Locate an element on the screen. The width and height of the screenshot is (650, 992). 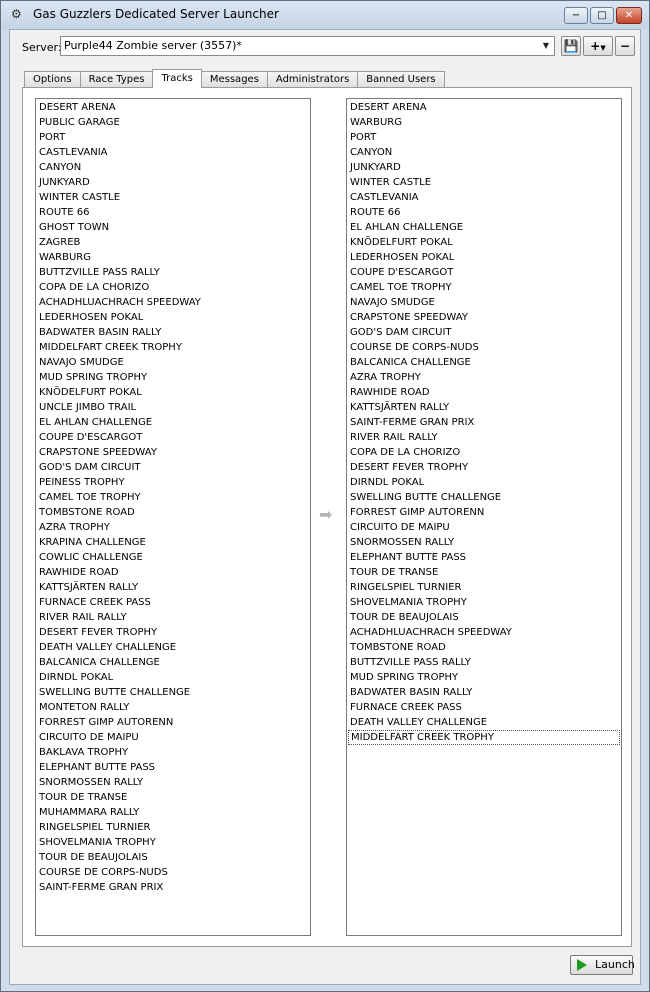
track-list-item: PEINESS TROPHY is located at coordinates (173, 482).